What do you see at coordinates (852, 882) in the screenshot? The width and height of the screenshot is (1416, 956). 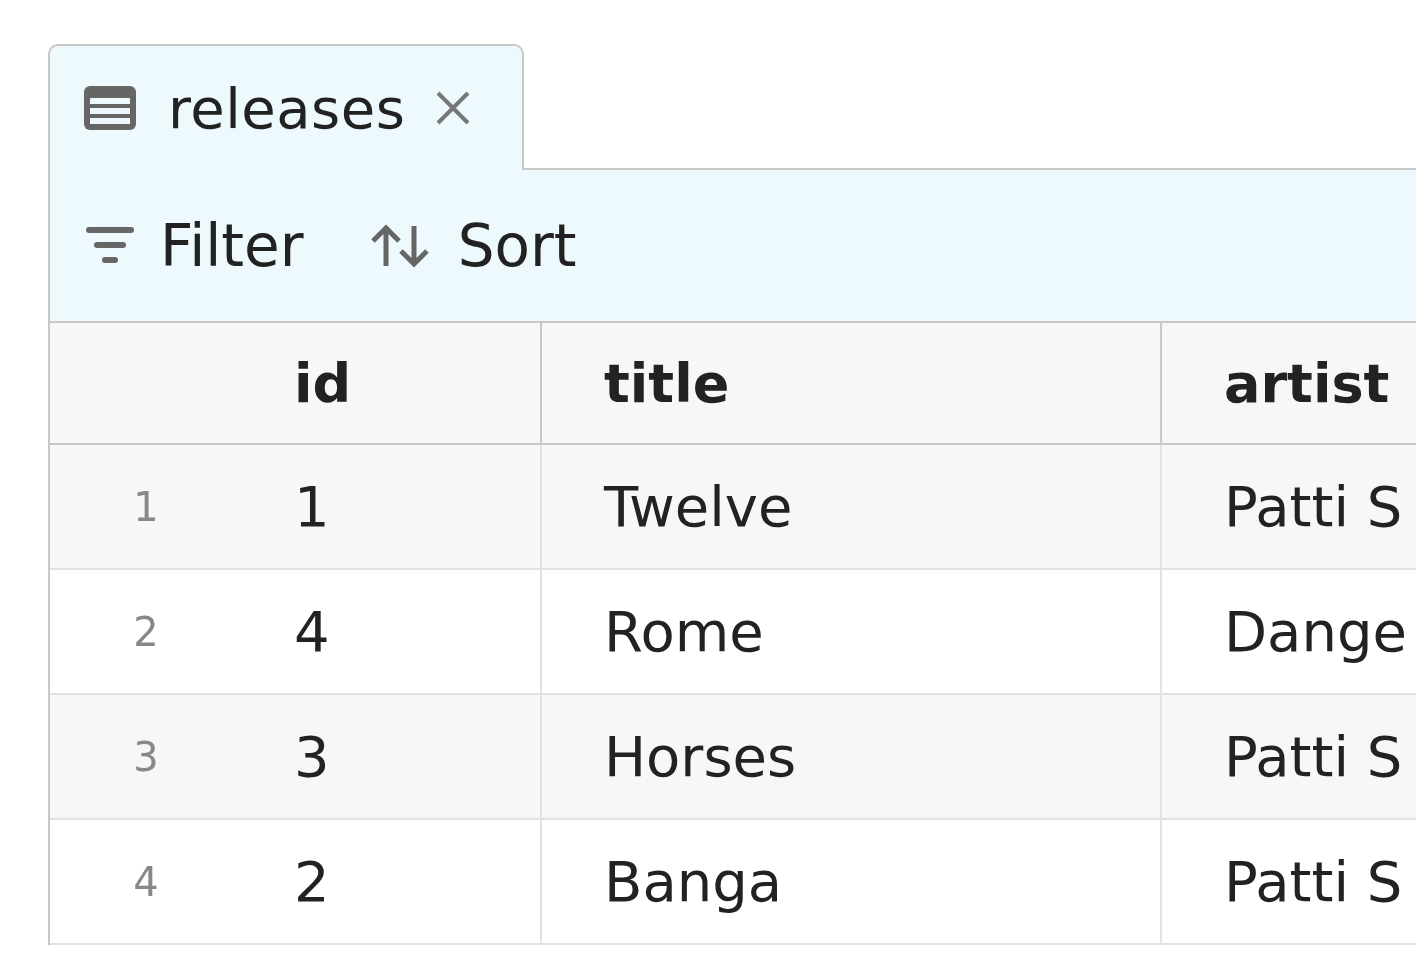 I see `table-cell: Banga` at bounding box center [852, 882].